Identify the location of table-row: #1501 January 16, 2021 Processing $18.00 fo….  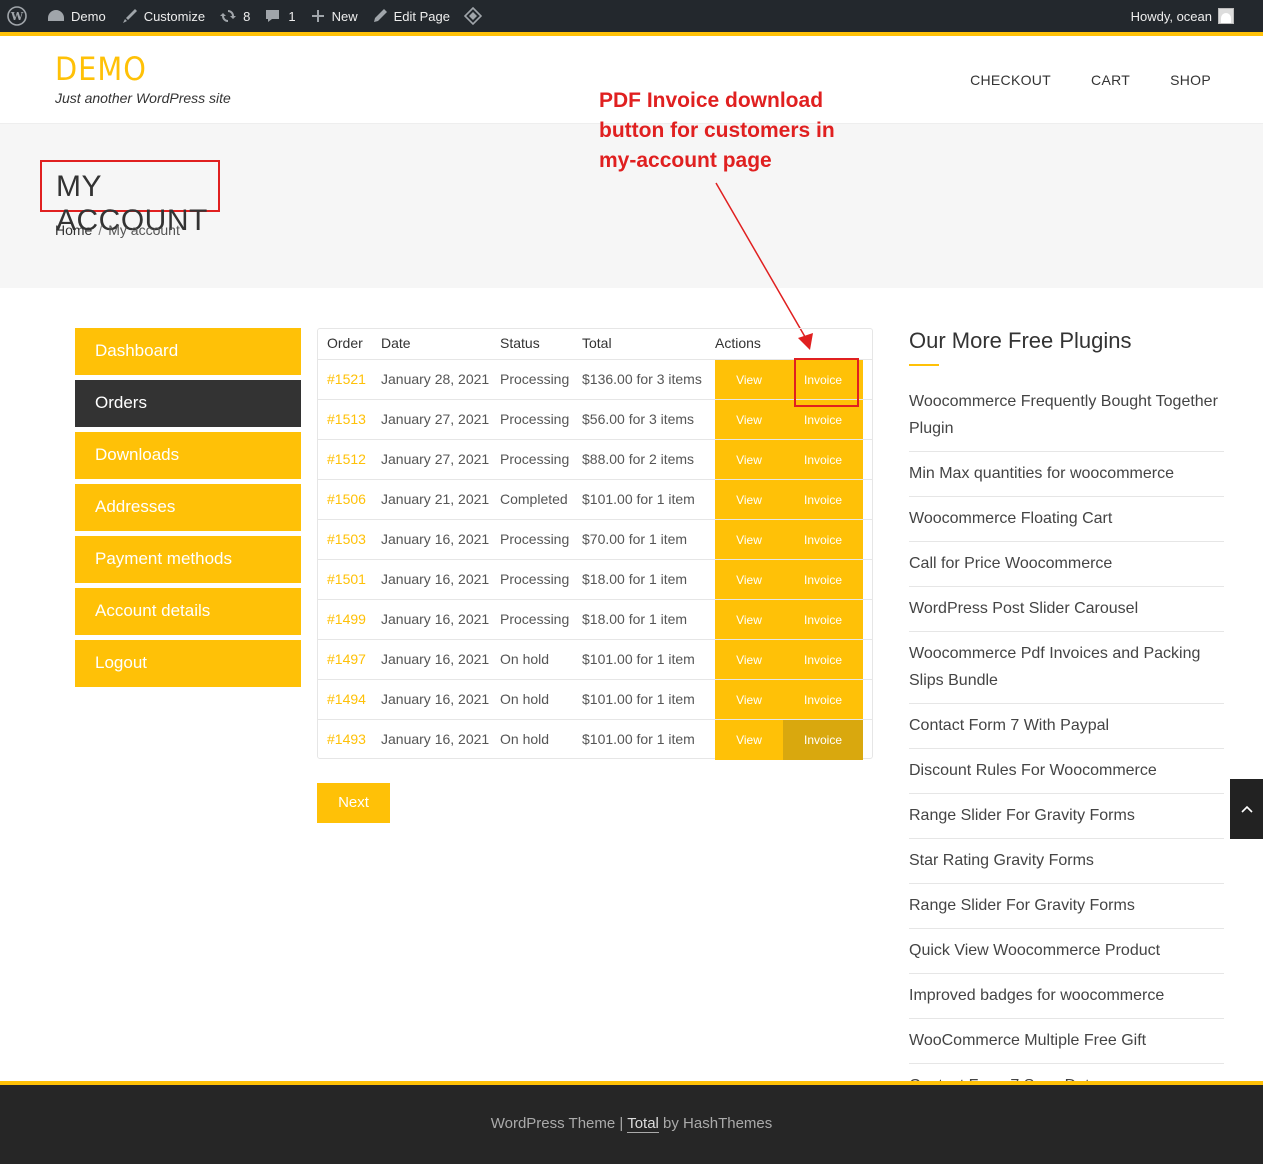
(595, 579).